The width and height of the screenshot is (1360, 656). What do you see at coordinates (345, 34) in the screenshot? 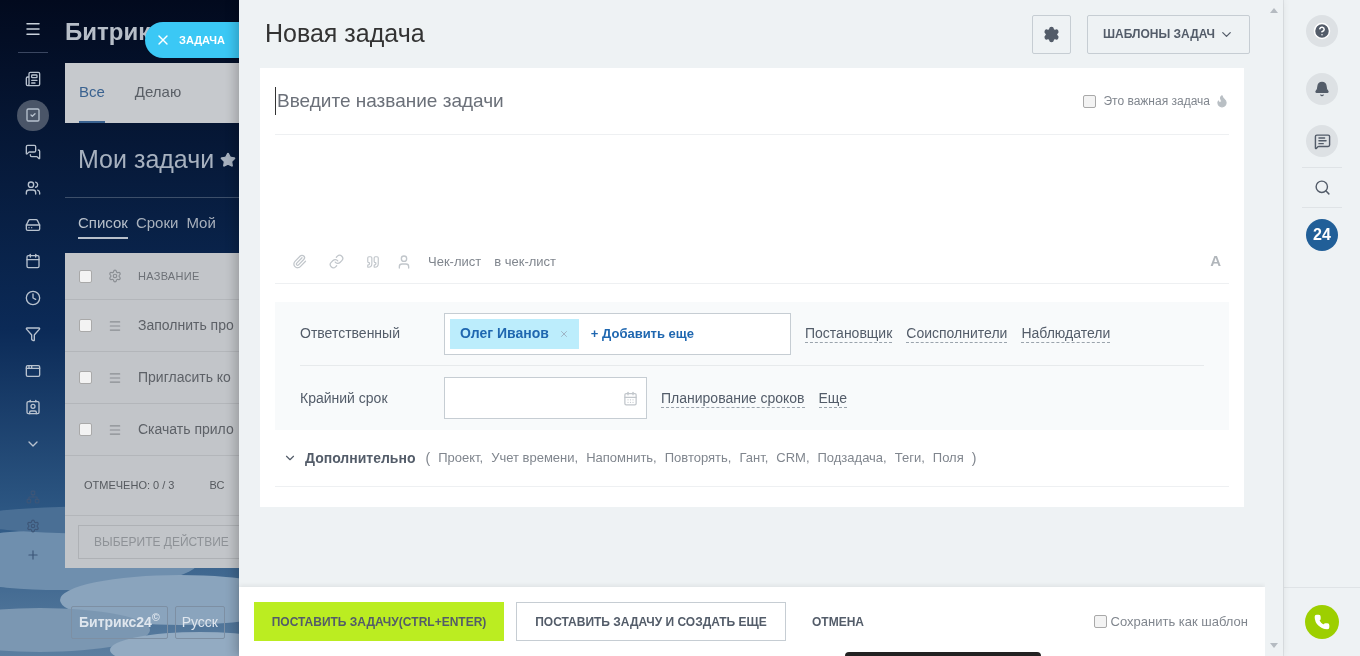
I see `panel-title: Новая задача` at bounding box center [345, 34].